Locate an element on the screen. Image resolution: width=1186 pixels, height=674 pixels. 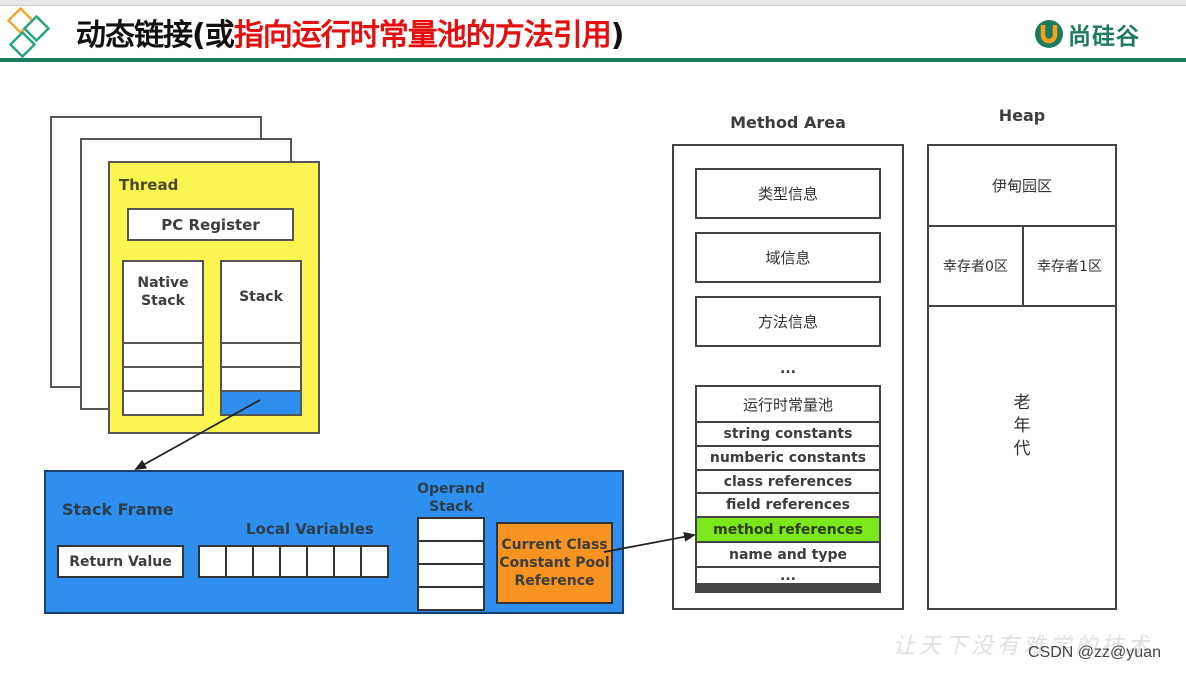
return-value: Return Value is located at coordinates (120, 561).